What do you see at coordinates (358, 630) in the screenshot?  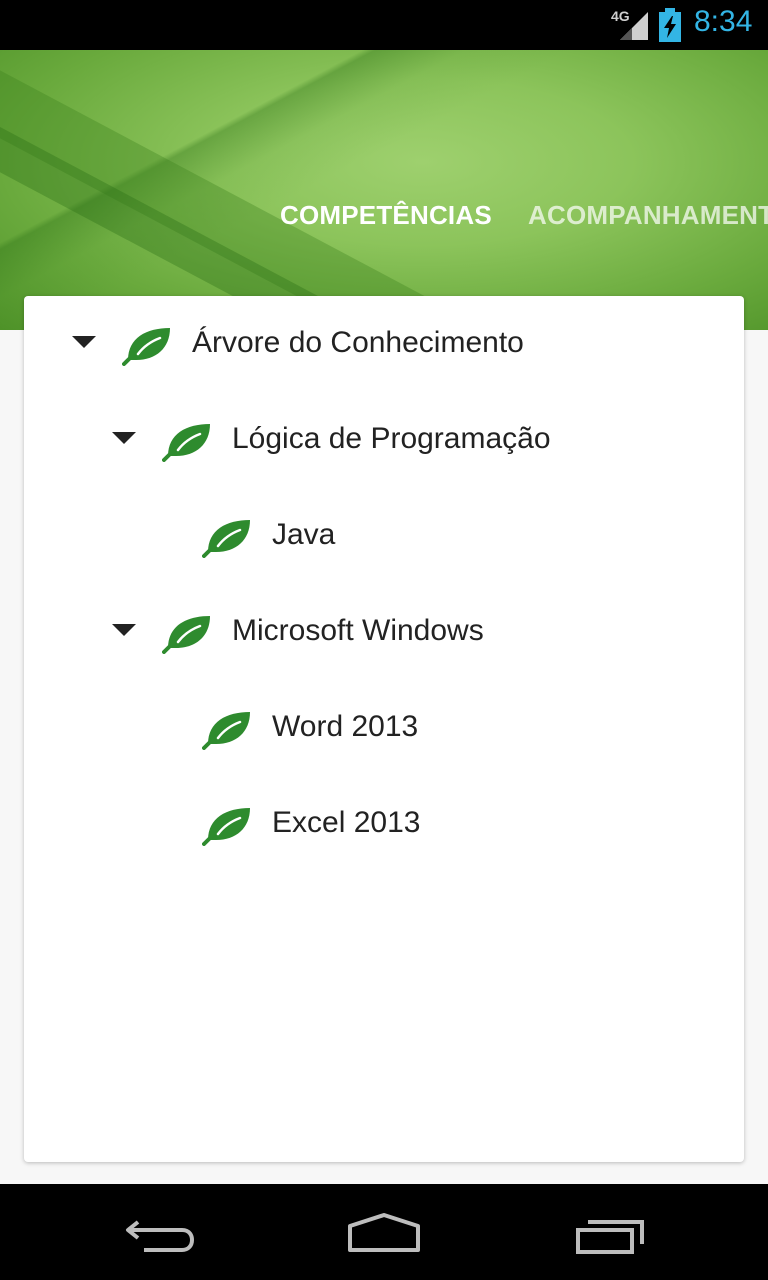 I see `tree-item-label: Microsoft Windows` at bounding box center [358, 630].